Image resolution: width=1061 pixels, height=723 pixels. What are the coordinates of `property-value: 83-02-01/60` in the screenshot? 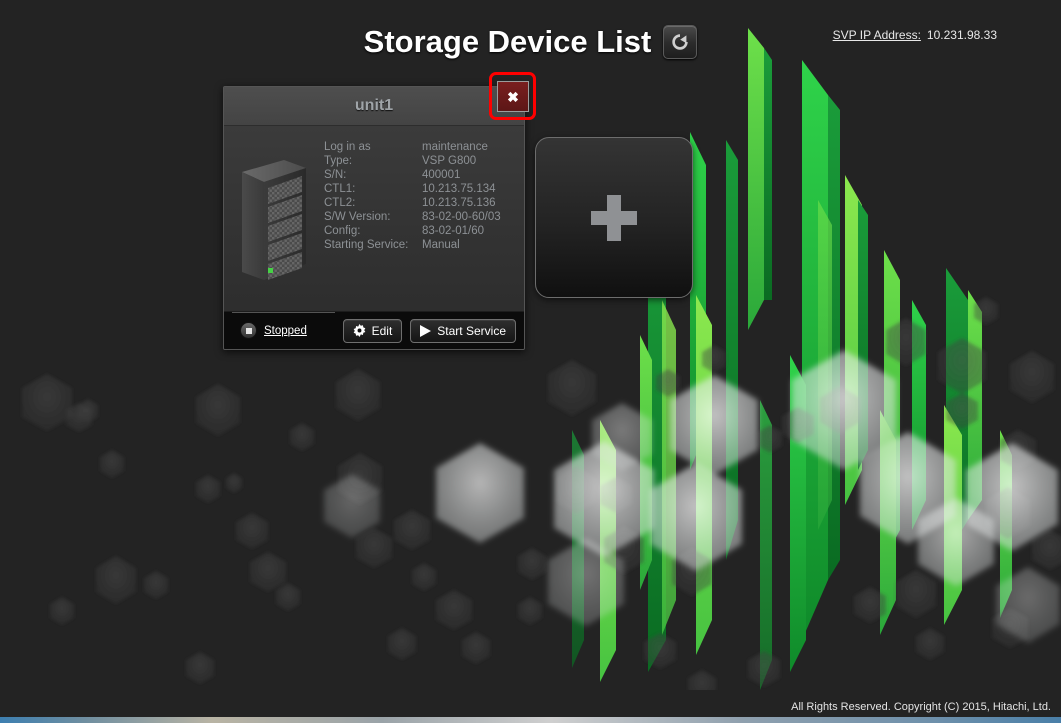 It's located at (453, 231).